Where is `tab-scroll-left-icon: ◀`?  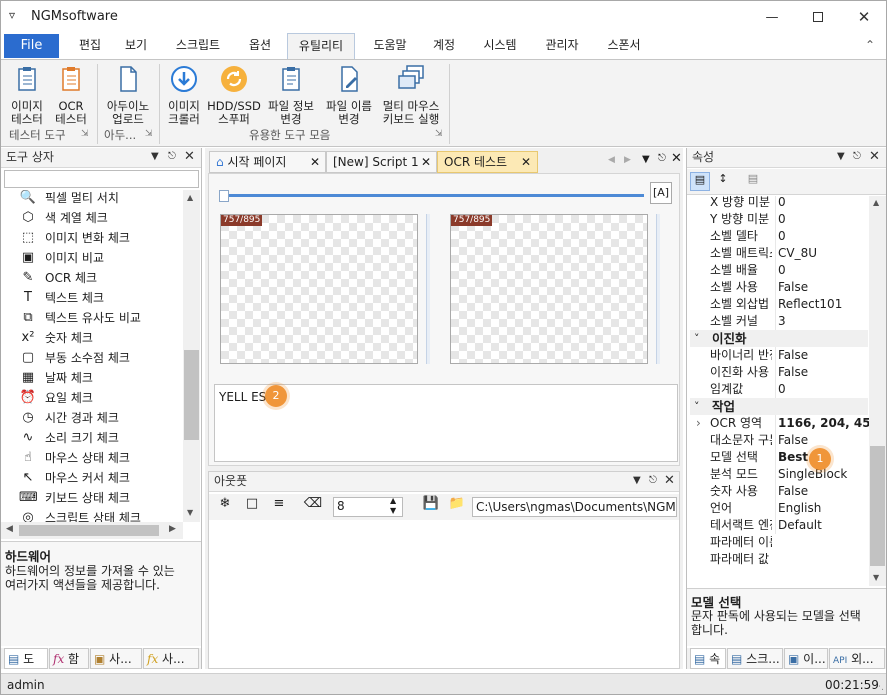
tab-scroll-left-icon: ◀ is located at coordinates (611, 160).